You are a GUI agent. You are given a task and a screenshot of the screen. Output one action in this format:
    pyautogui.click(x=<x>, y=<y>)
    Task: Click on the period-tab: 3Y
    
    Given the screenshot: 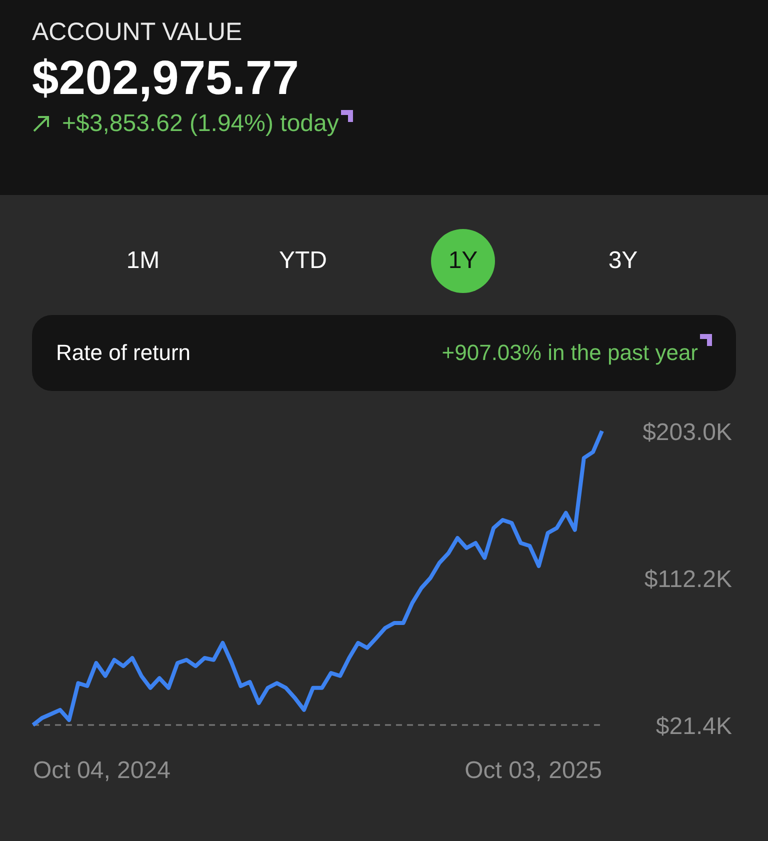 What is the action you would take?
    pyautogui.click(x=623, y=261)
    